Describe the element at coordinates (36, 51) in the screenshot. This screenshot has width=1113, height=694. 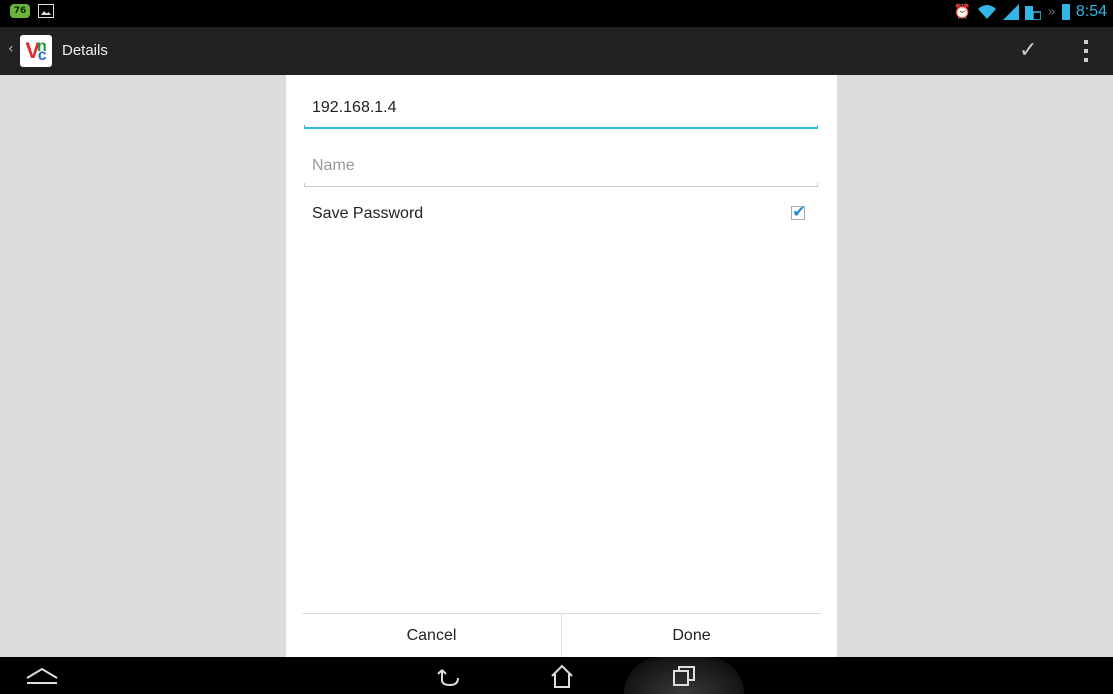
I see `app-icon: V n c` at that location.